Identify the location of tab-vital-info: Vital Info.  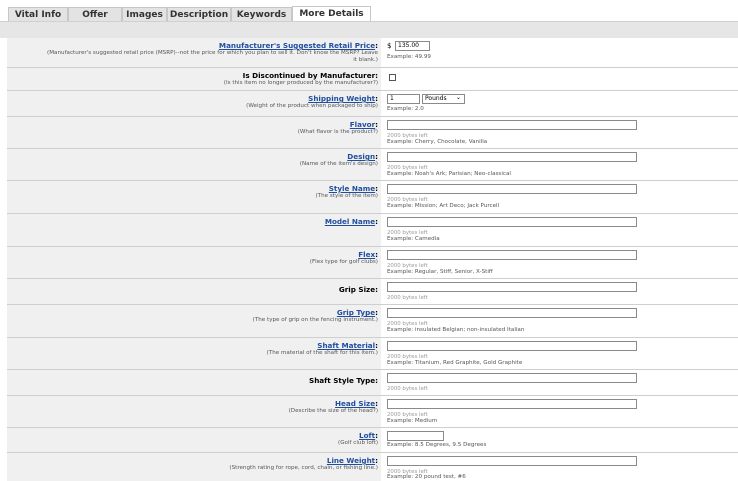
(38, 14).